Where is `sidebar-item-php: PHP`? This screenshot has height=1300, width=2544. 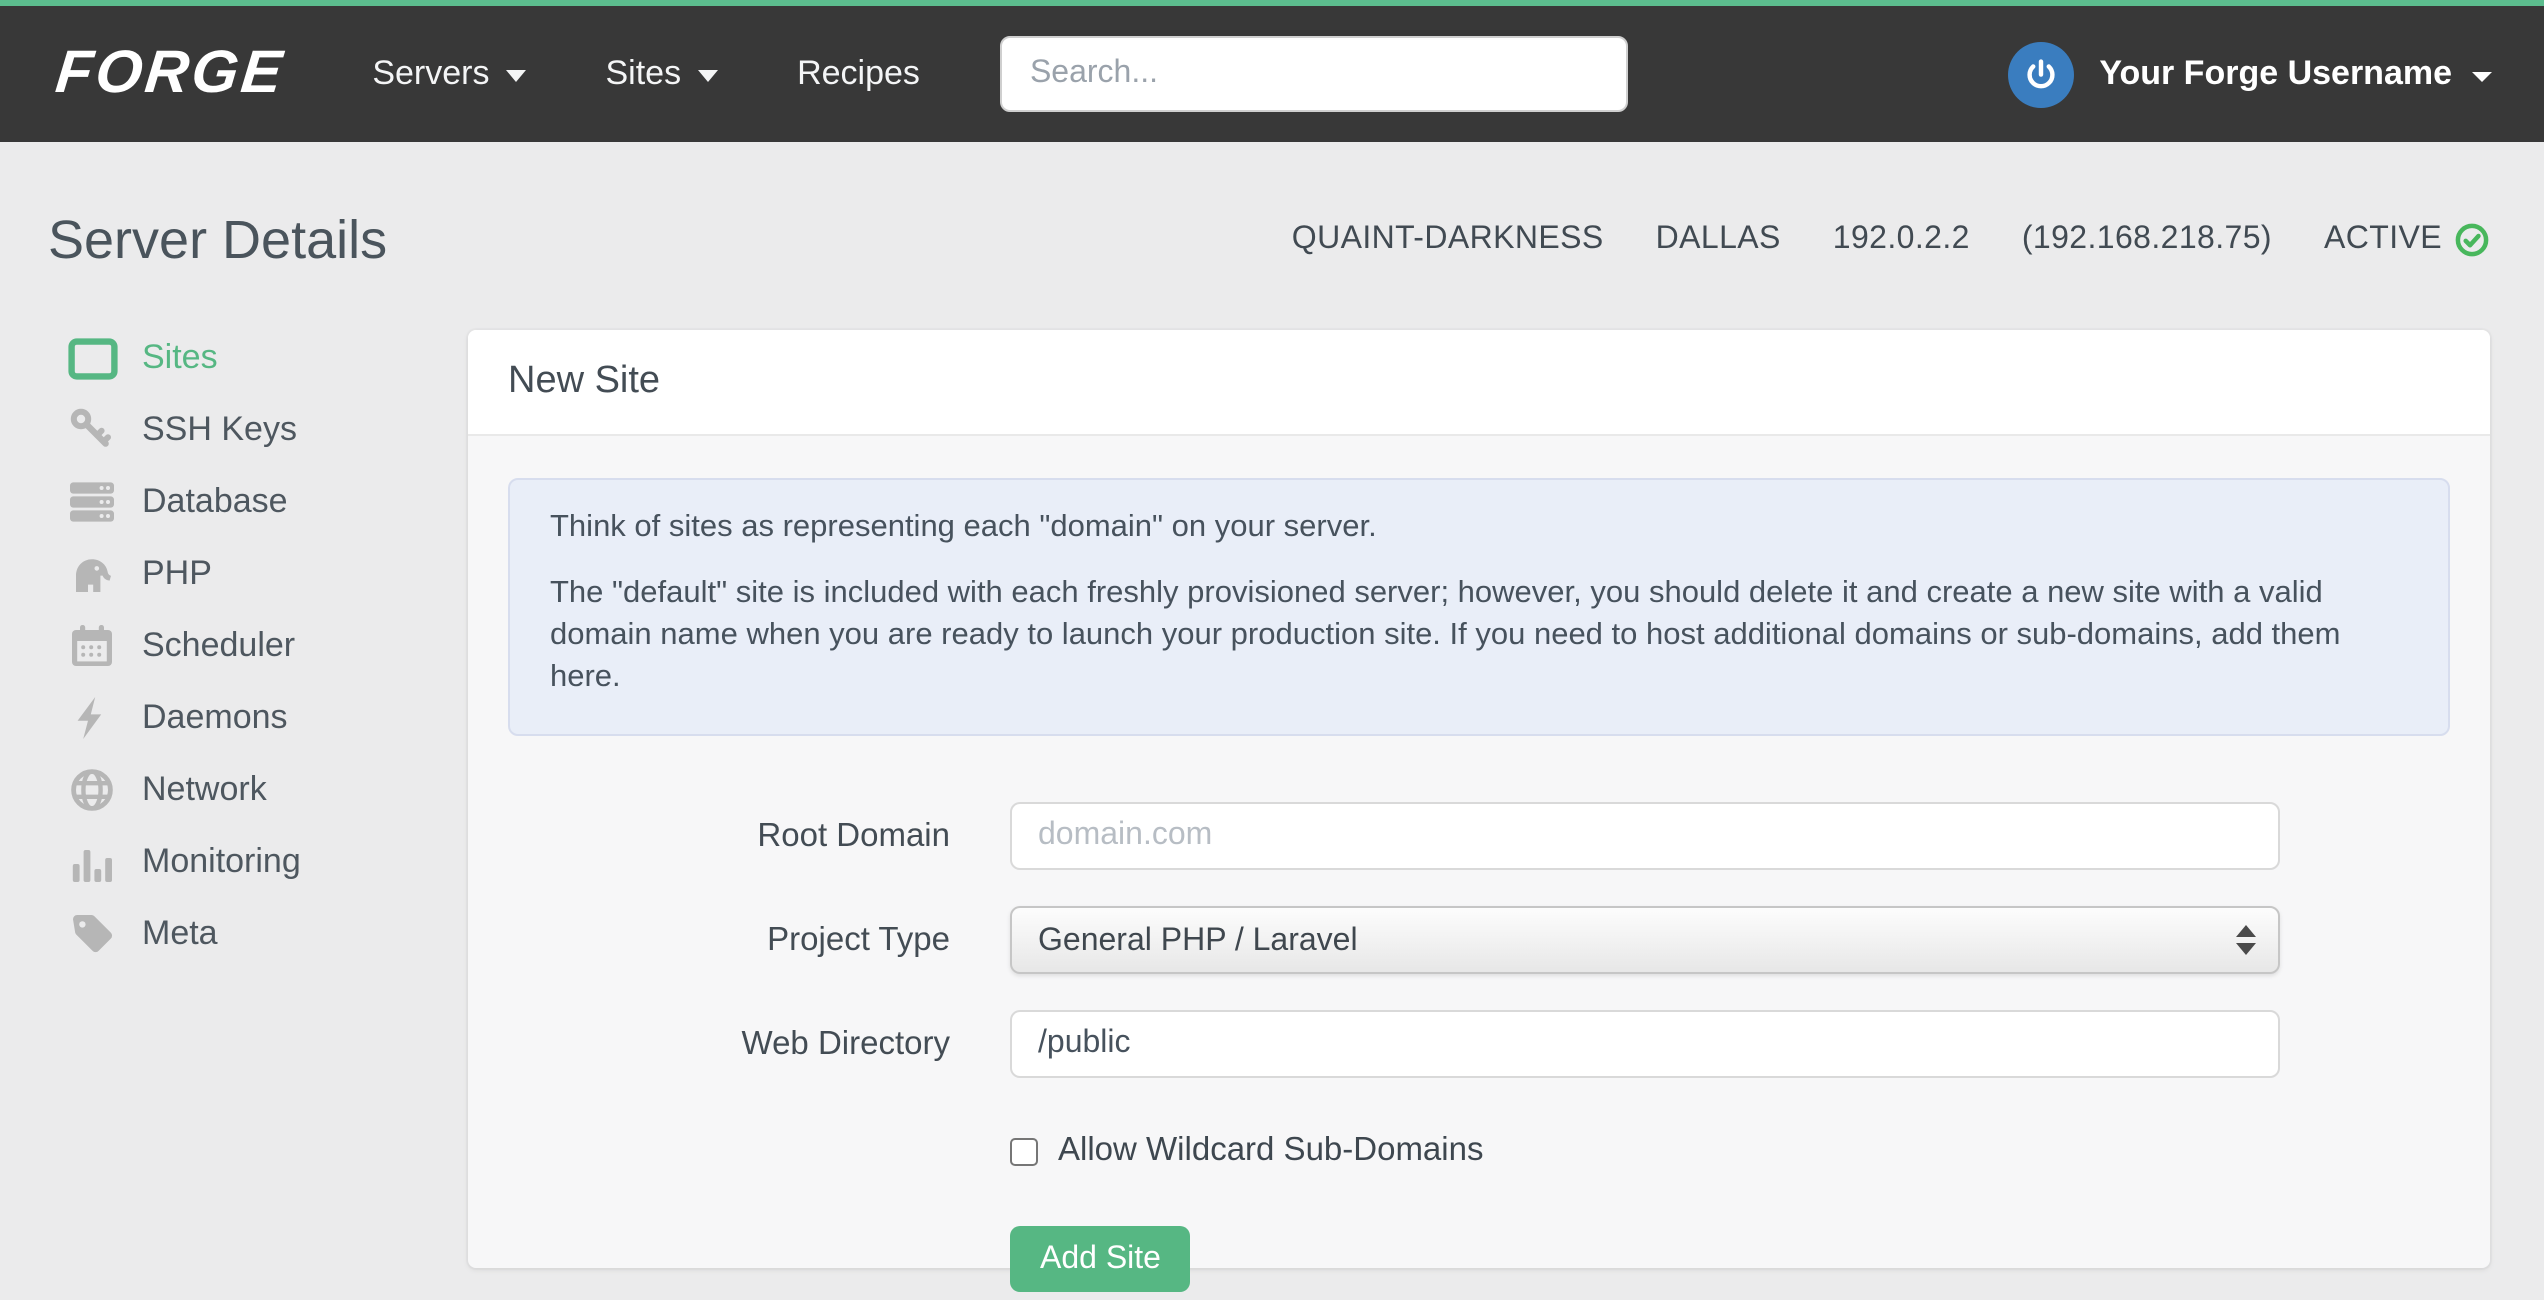 sidebar-item-php: PHP is located at coordinates (258, 574).